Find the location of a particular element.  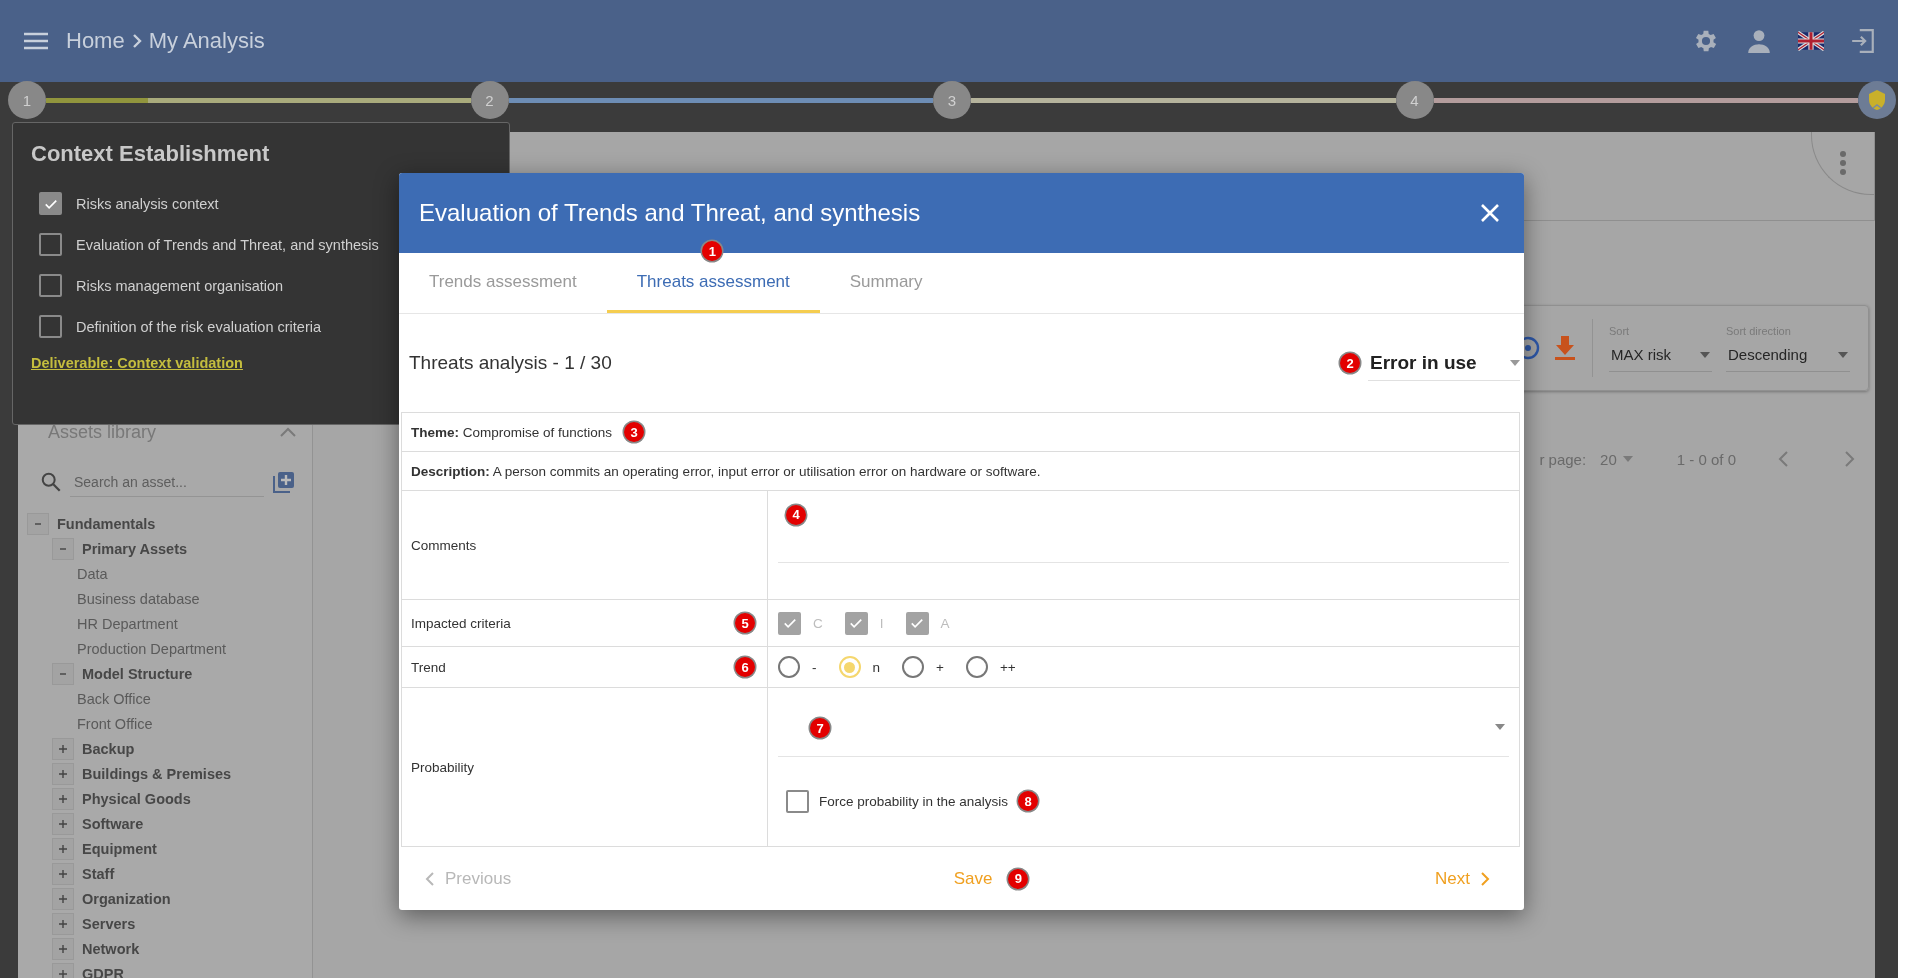

step-marker: 4 is located at coordinates (1414, 100).